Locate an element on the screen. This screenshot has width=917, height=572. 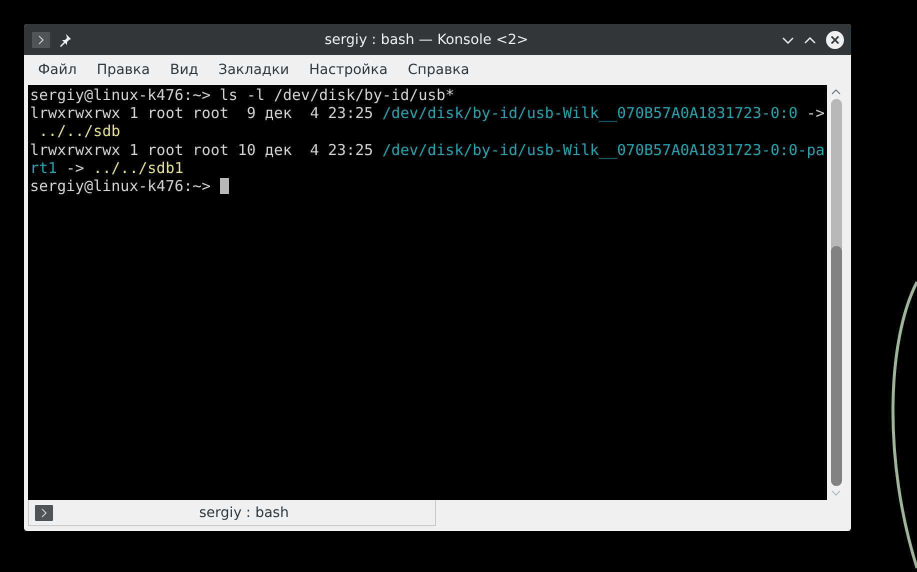
menu-item: Правка is located at coordinates (123, 70).